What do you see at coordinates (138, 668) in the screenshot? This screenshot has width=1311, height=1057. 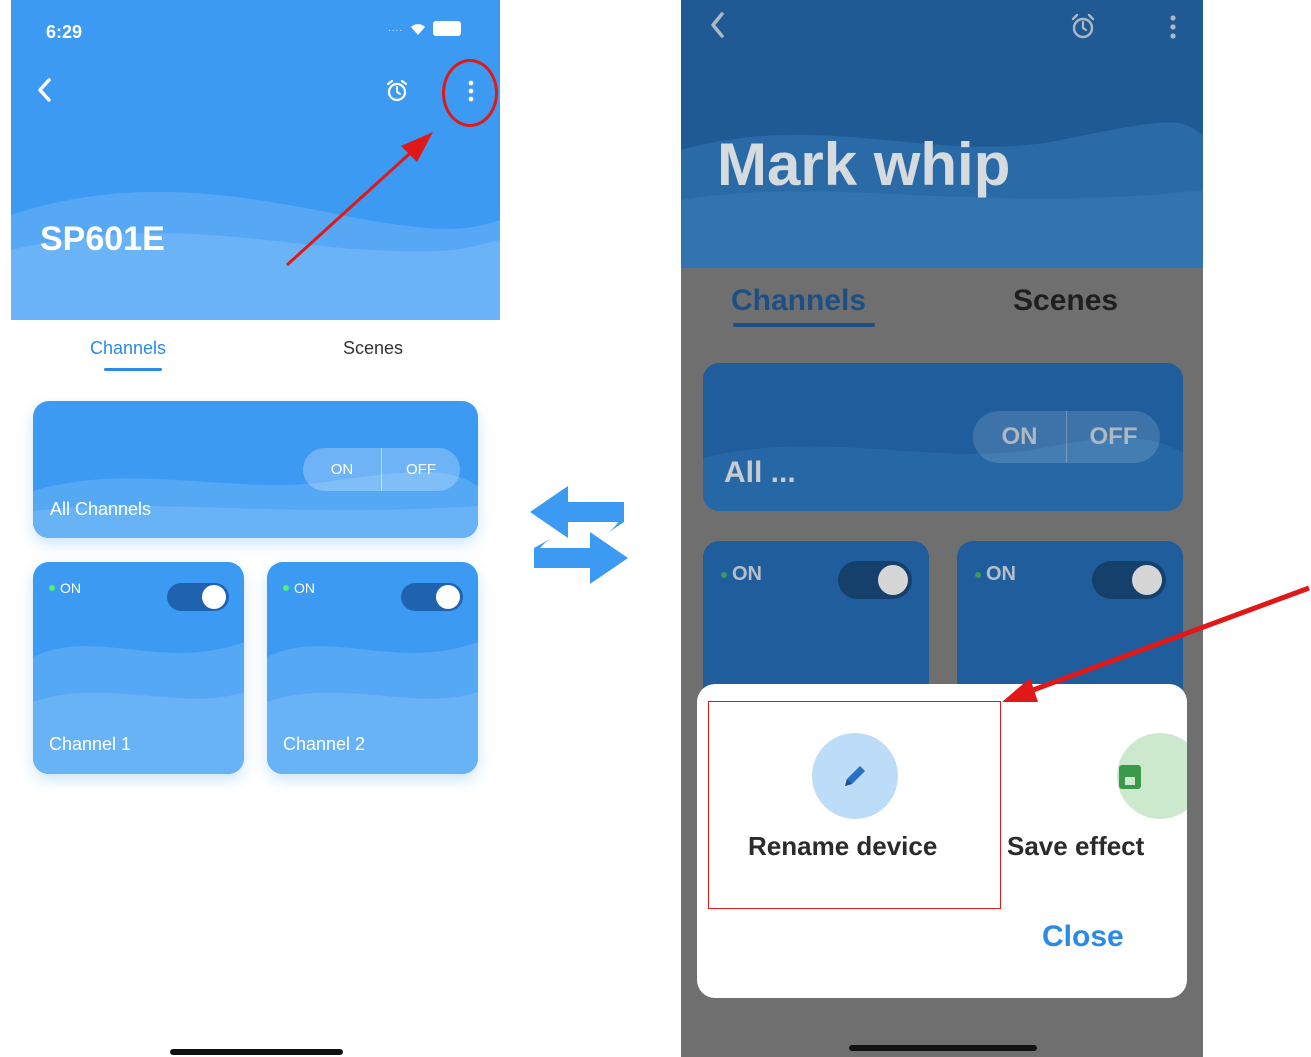 I see `channel-card: ON Channel 1` at bounding box center [138, 668].